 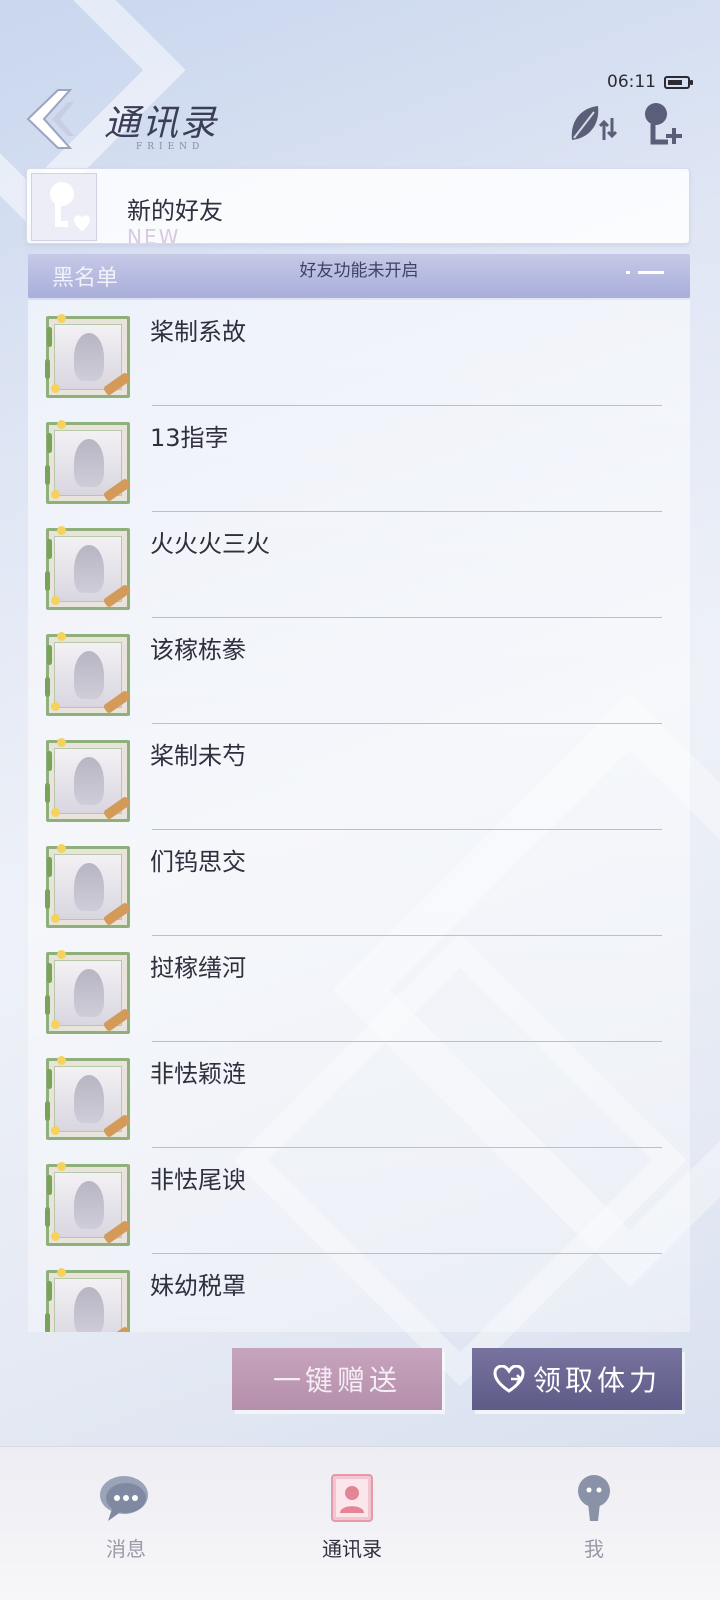 What do you see at coordinates (198, 756) in the screenshot?
I see `friend-name: 桨制未芍` at bounding box center [198, 756].